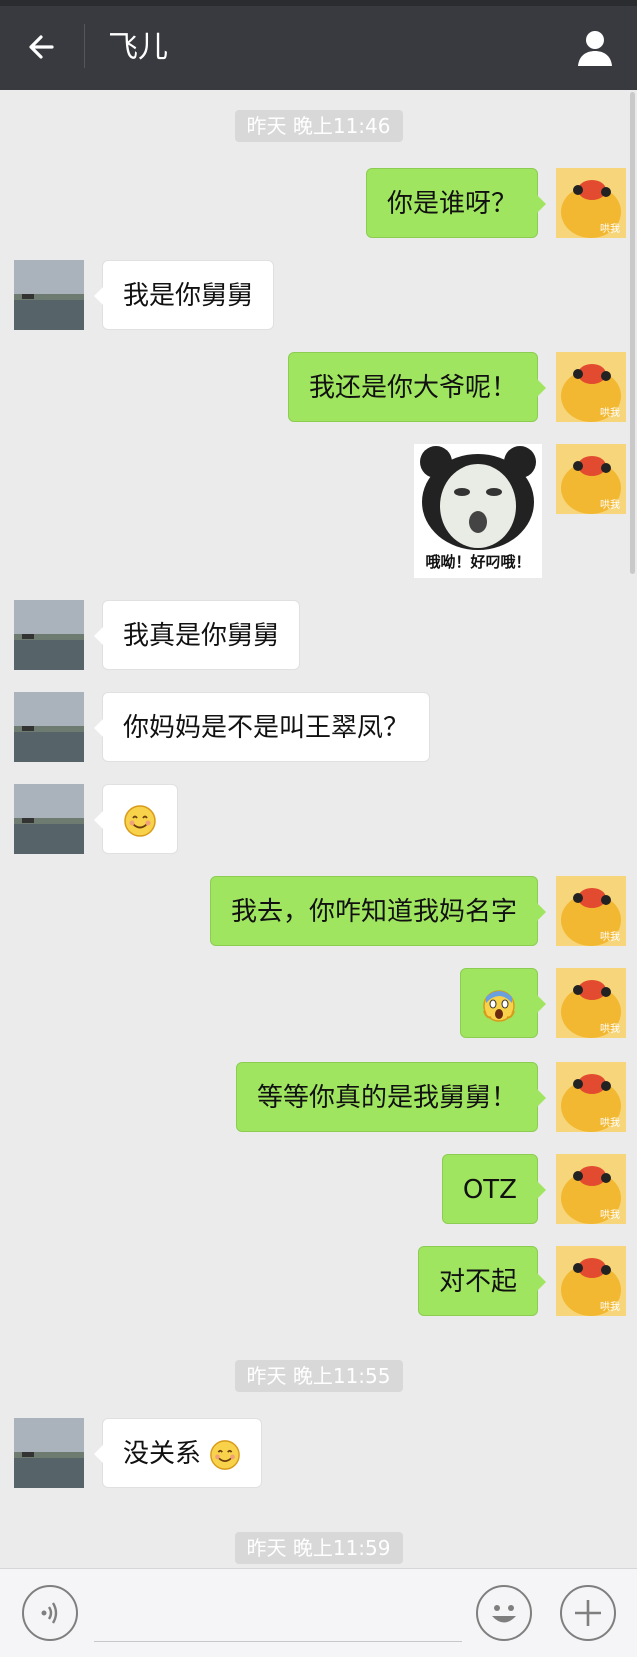  I want to click on sticker-caption: 哦呦！好叼哦！, so click(478, 562).